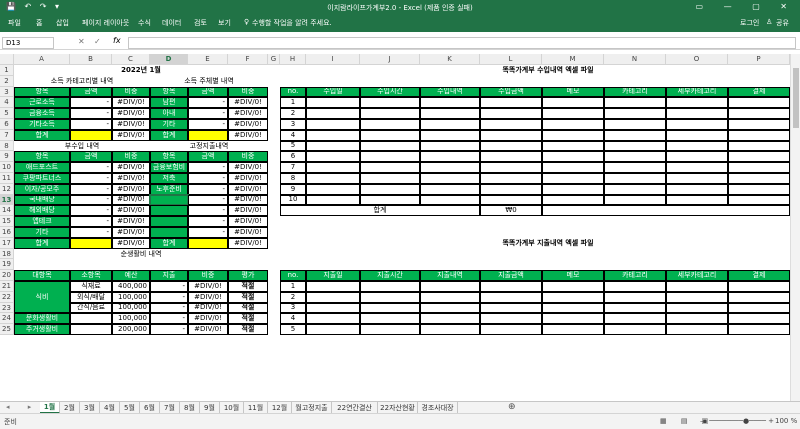 Image resolution: width=800 pixels, height=429 pixels. Describe the element at coordinates (7, 275) in the screenshot. I see `row-header: 20` at that location.